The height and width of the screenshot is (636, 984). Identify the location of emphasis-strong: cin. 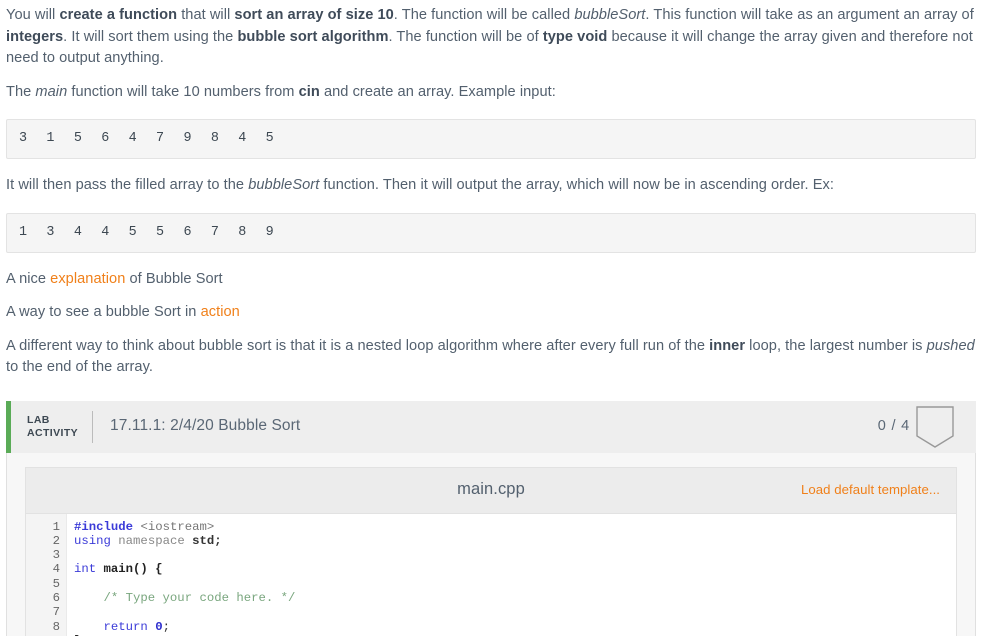
(309, 91).